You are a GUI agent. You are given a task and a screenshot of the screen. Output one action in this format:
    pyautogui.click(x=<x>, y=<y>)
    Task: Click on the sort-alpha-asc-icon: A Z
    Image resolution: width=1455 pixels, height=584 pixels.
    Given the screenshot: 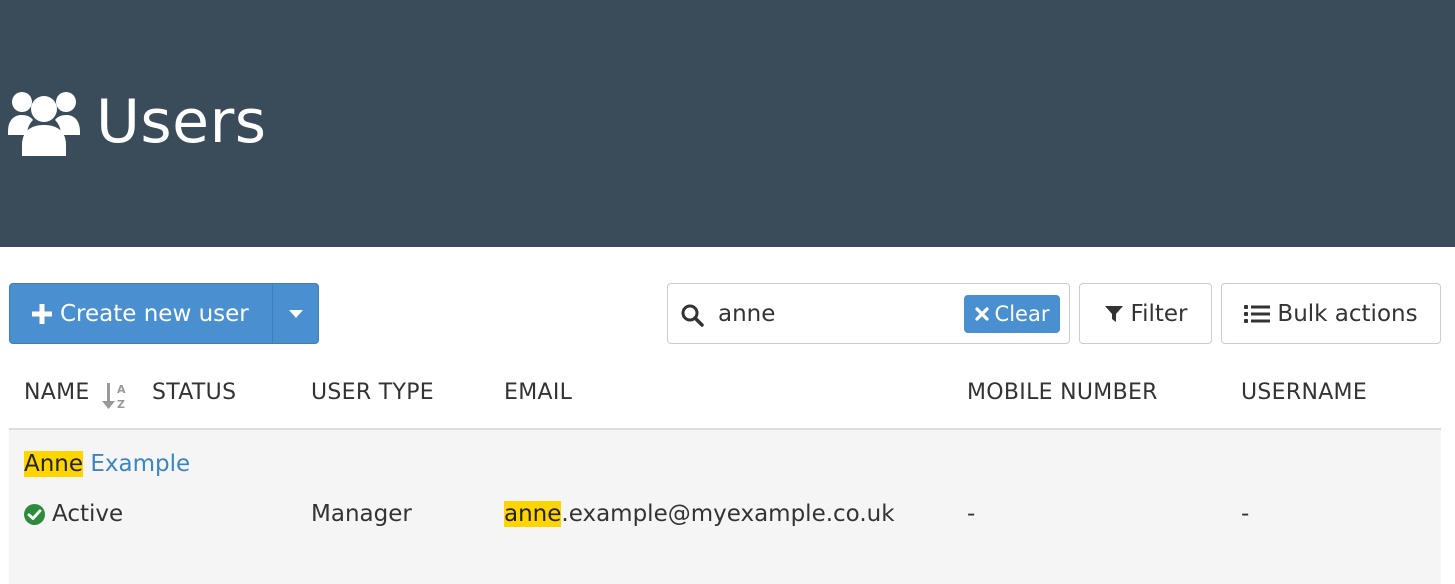 What is the action you would take?
    pyautogui.click(x=116, y=396)
    